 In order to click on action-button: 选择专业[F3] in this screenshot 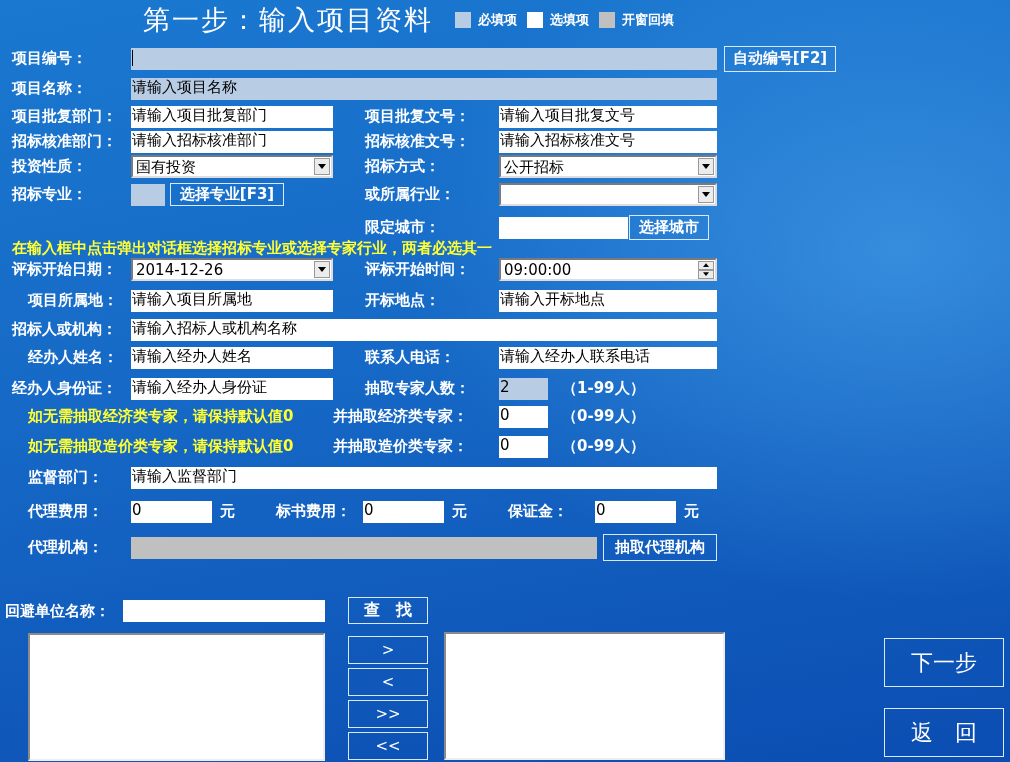, I will do `click(227, 194)`.